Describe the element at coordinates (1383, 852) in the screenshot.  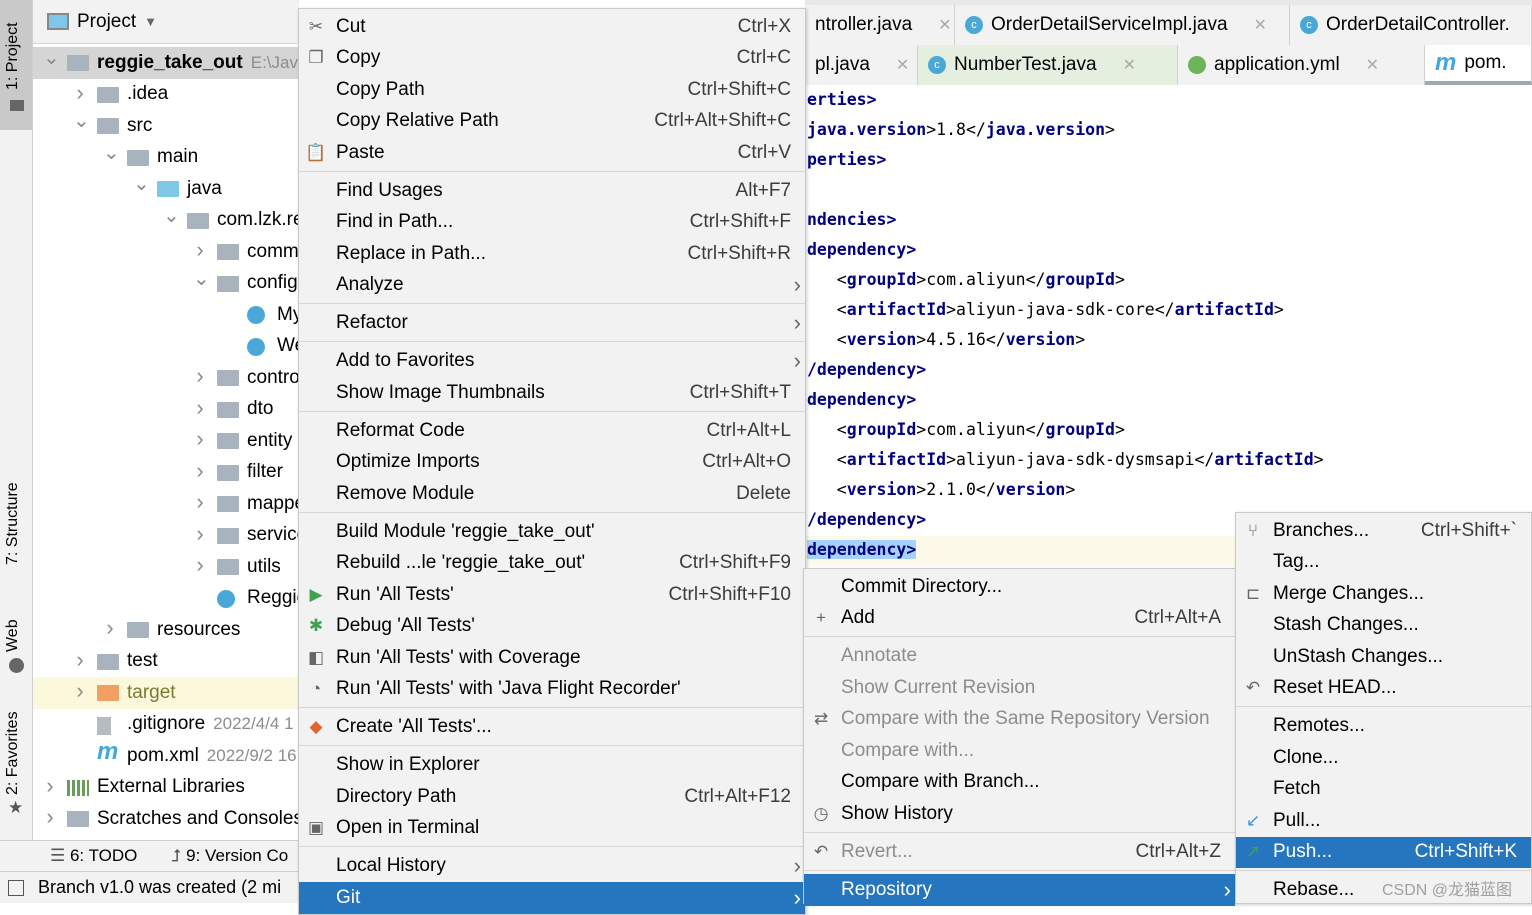
I see `menu-item: ↗ Push... Ctrl+Shift+K` at that location.